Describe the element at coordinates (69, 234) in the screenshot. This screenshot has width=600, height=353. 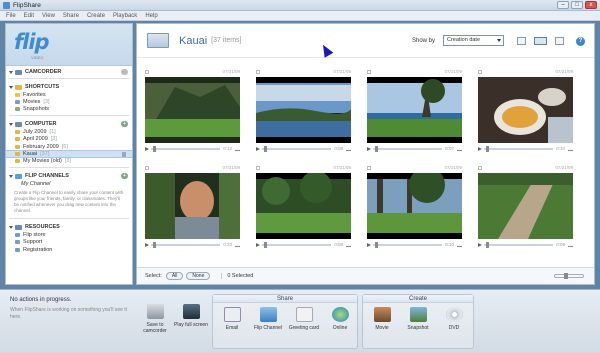
I see `sidebar-item-flip-store: Flip store` at that location.